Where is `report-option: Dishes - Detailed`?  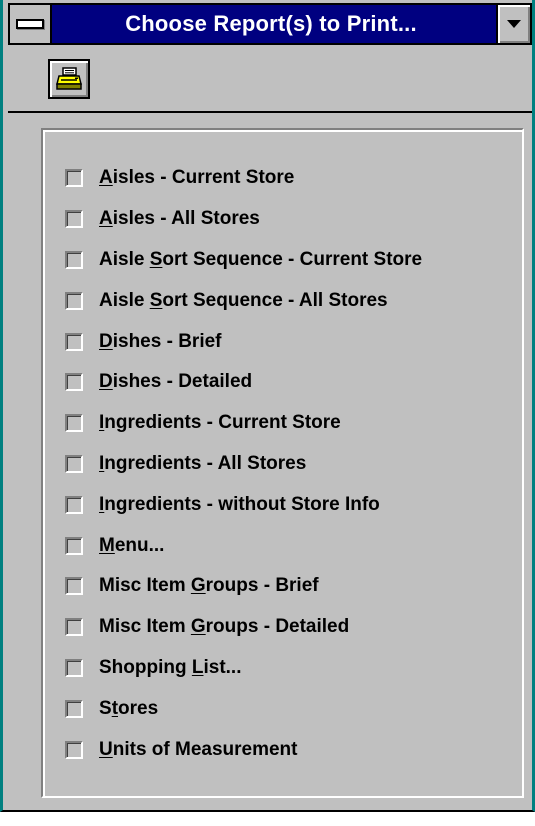
report-option: Dishes - Detailed is located at coordinates (243, 382).